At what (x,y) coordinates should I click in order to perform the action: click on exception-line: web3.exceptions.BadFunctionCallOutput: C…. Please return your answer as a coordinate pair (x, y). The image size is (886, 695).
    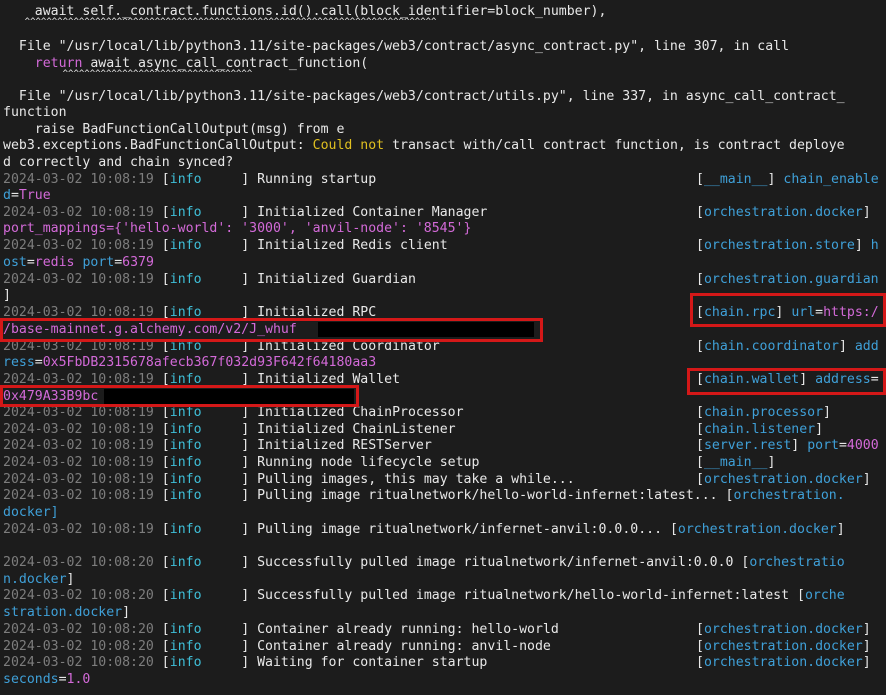
    Looking at the image, I should click on (424, 145).